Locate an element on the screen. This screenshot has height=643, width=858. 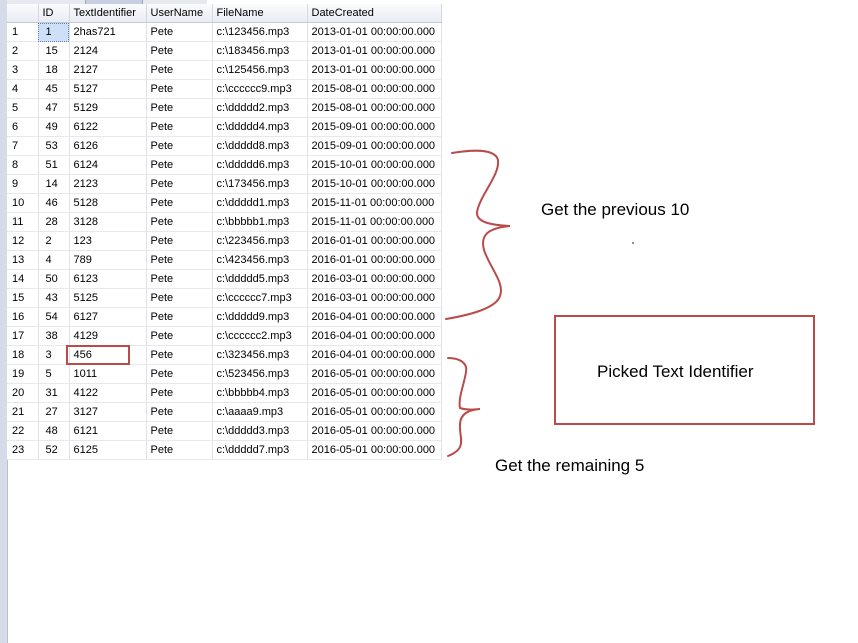
picked-text-identifier-label: Picked Text Identifier is located at coordinates (675, 371).